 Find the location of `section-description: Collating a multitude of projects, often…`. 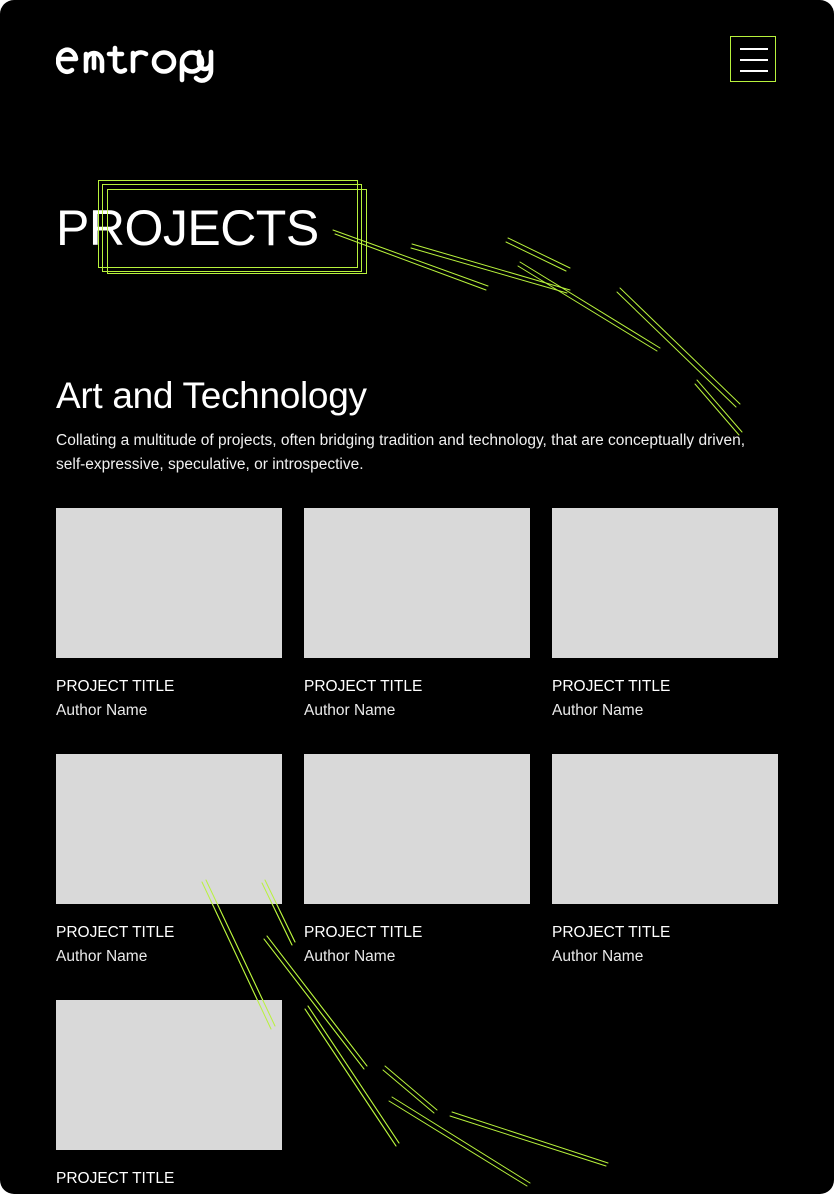

section-description: Collating a multitude of projects, often… is located at coordinates (401, 452).